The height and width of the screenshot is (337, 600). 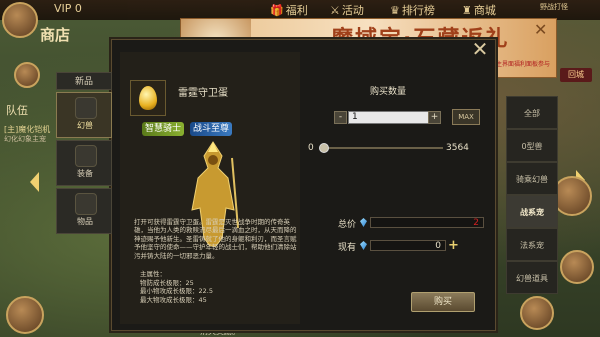 What do you see at coordinates (203, 93) in the screenshot?
I see `item-name: 雷霆守卫蛋` at bounding box center [203, 93].